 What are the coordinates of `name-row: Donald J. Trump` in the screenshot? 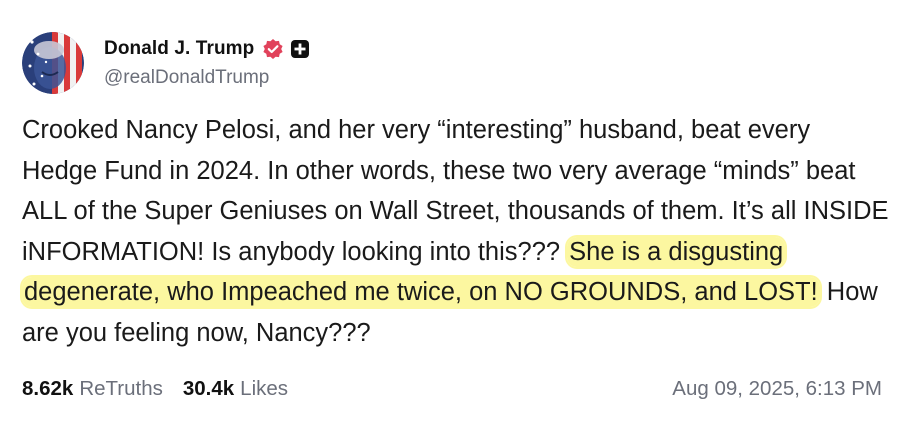 It's located at (207, 49).